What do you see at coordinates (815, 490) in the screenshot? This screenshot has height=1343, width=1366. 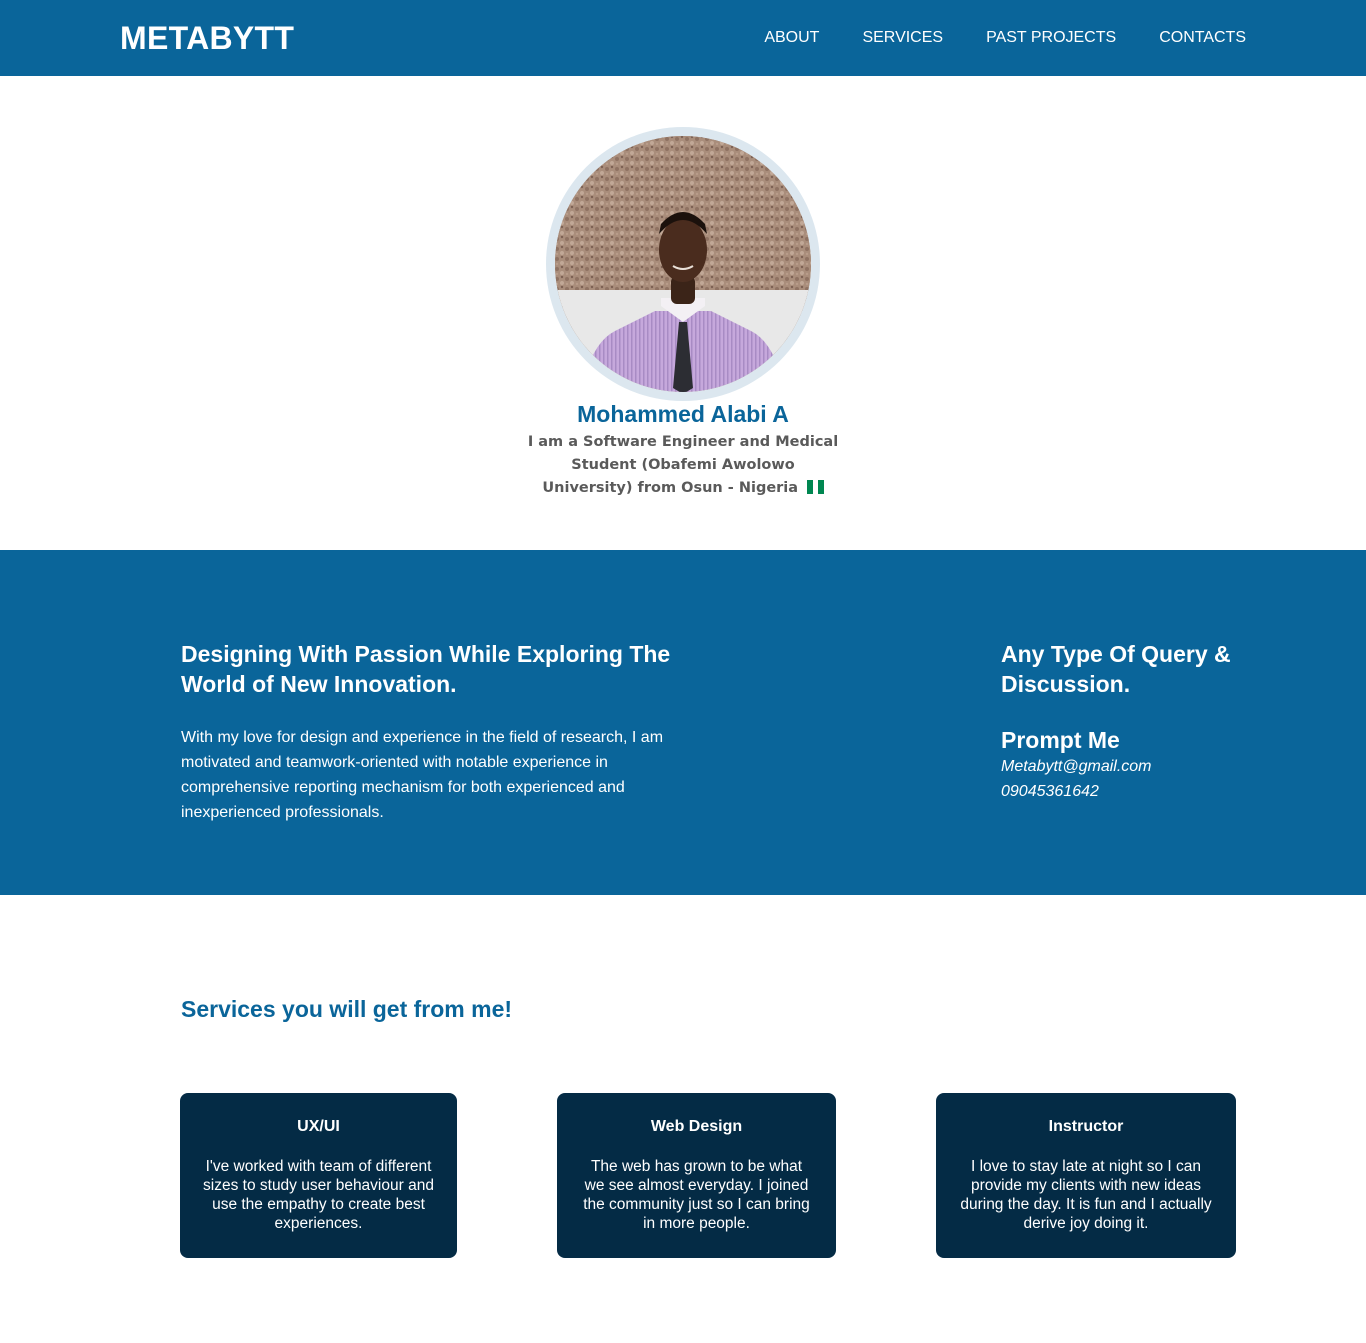 I see `nigeria-flag-icon` at bounding box center [815, 490].